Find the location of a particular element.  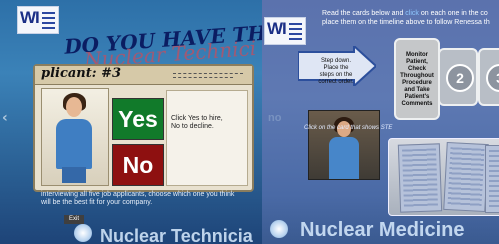

applicant-portrait is located at coordinates (75, 137).